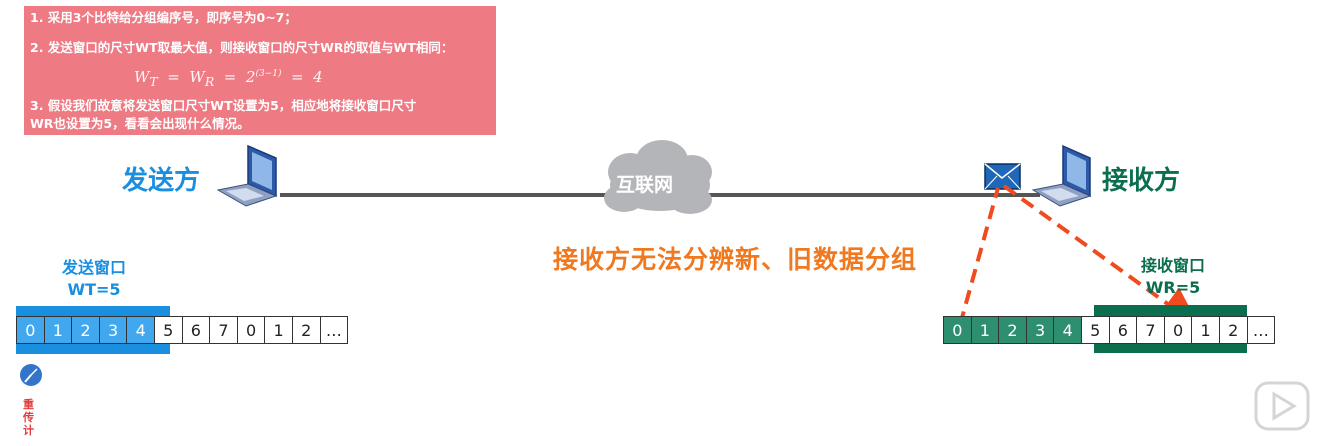 The width and height of the screenshot is (1343, 446). What do you see at coordinates (1002, 176) in the screenshot?
I see `packet-envelope-icon` at bounding box center [1002, 176].